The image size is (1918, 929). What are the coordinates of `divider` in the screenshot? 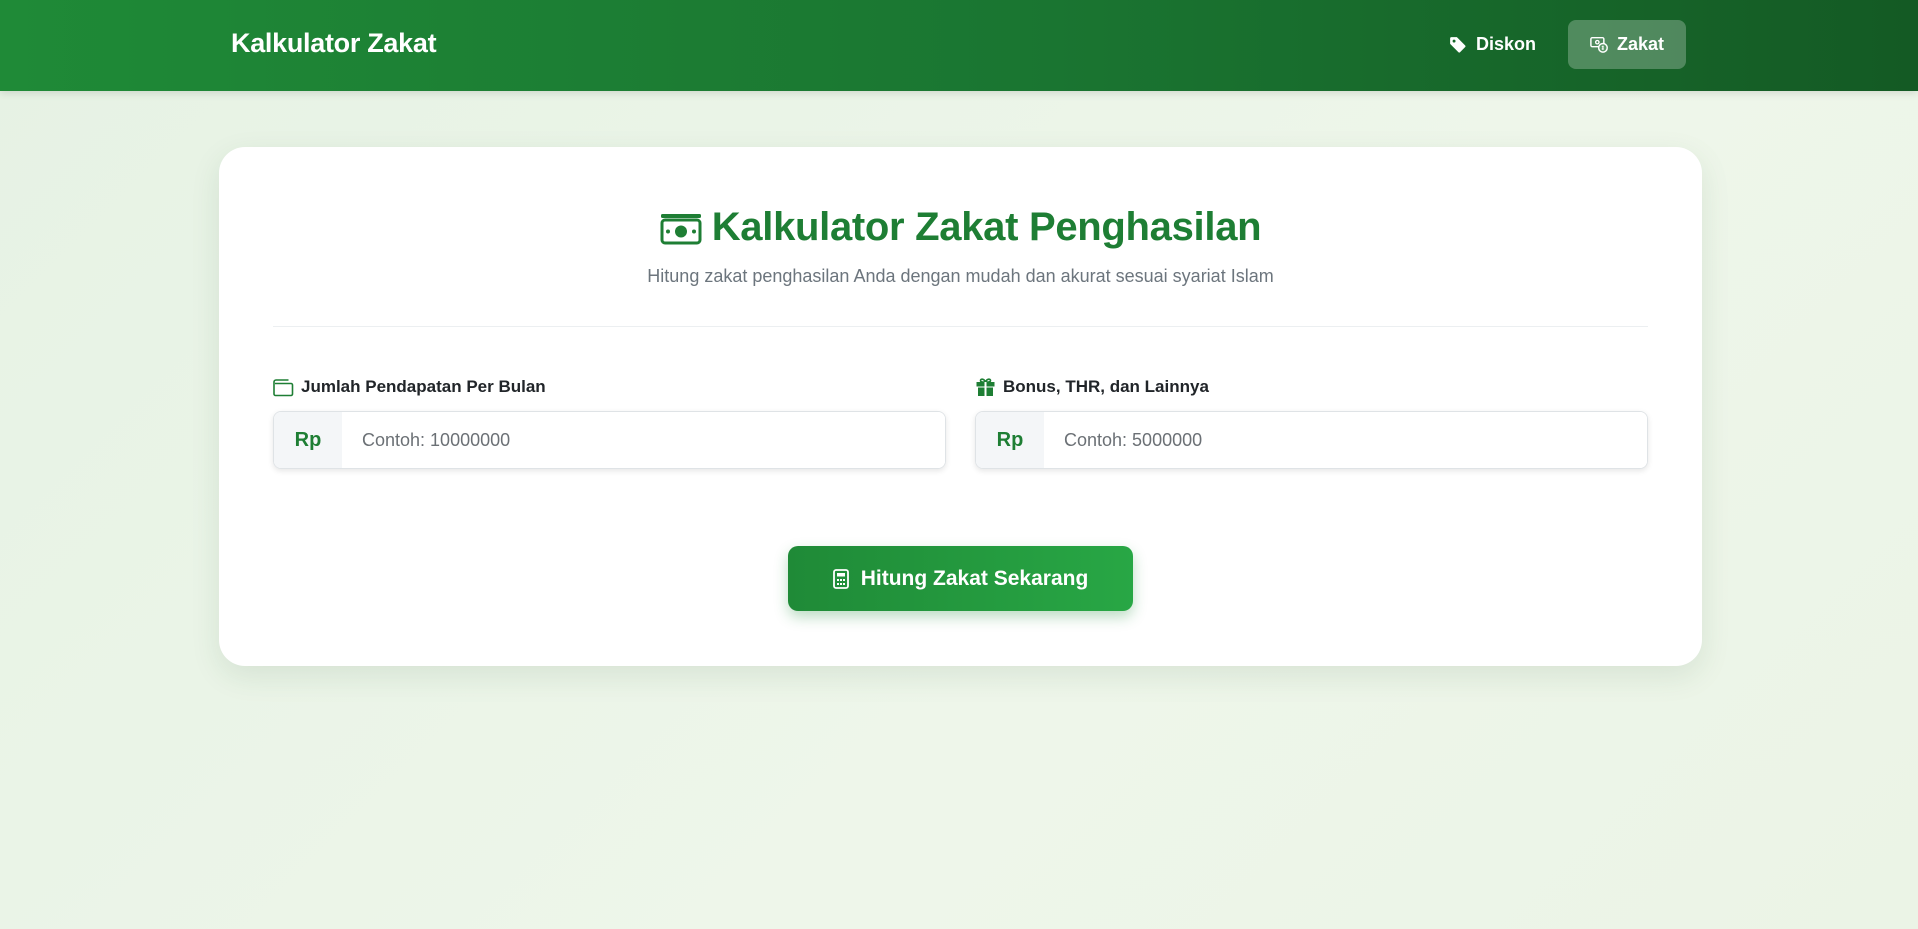 It's located at (960, 326).